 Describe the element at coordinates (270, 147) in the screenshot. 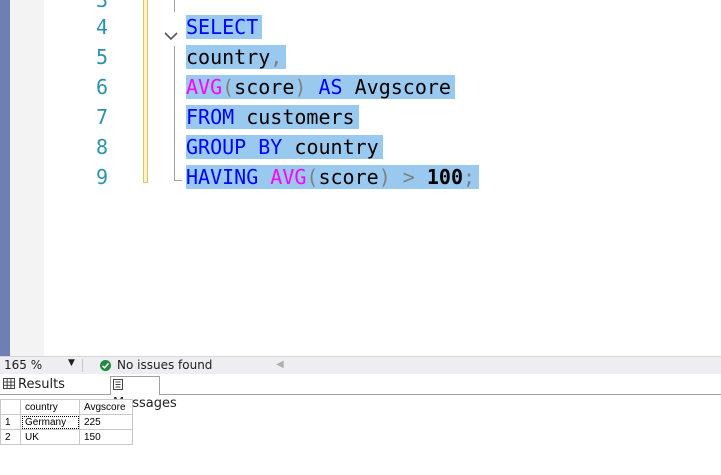

I see `code-token: BY` at that location.